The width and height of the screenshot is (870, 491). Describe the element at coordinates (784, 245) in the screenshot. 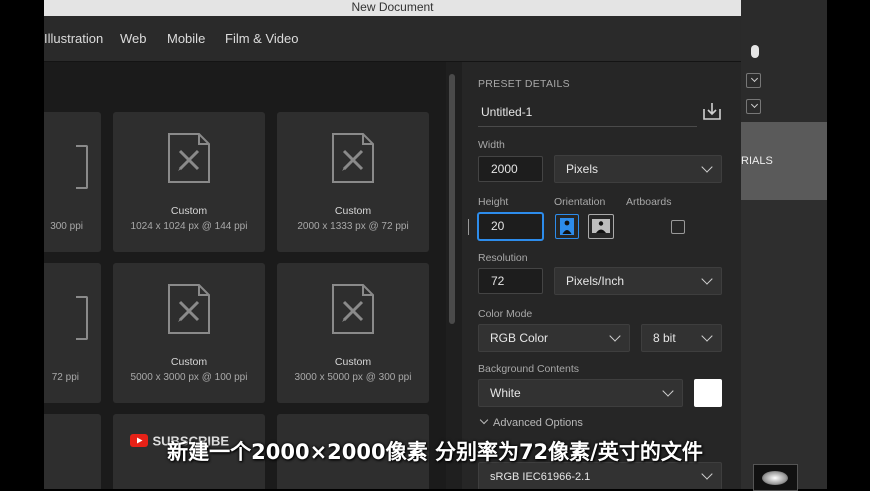

I see `background-app-panel: RIALS` at that location.